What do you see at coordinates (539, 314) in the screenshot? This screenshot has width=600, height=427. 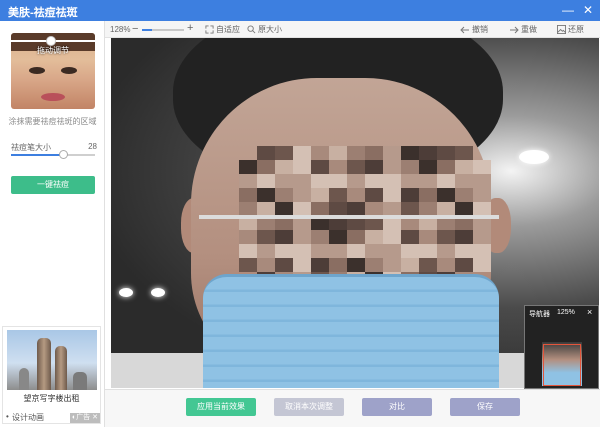 I see `navigator-title: 导航器` at bounding box center [539, 314].